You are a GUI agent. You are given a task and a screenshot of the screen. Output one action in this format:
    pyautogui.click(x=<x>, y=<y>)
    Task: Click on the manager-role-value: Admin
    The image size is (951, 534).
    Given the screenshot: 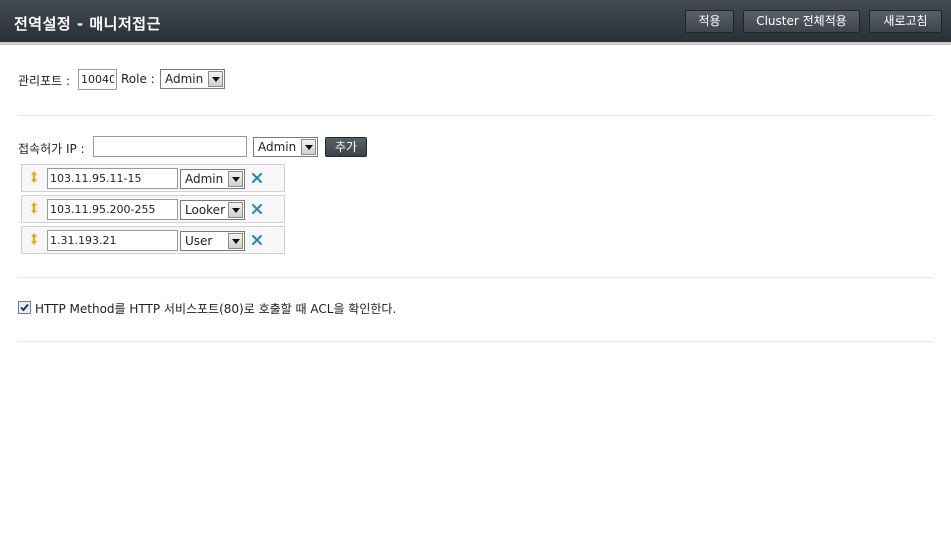 What is the action you would take?
    pyautogui.click(x=184, y=79)
    